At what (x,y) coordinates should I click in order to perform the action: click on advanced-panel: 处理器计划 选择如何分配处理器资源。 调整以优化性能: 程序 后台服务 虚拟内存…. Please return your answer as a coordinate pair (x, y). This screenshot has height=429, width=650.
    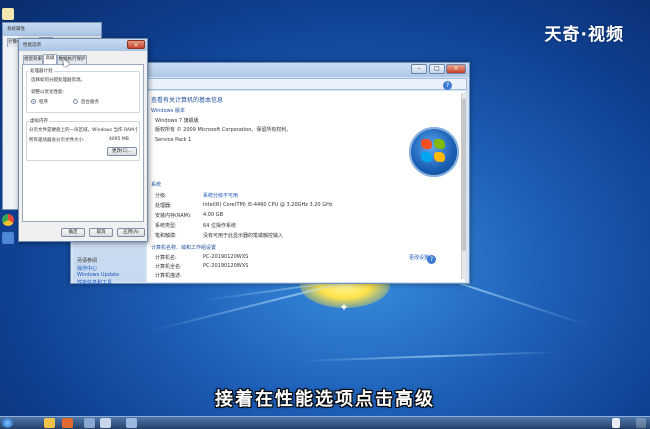
    Looking at the image, I should click on (83, 143).